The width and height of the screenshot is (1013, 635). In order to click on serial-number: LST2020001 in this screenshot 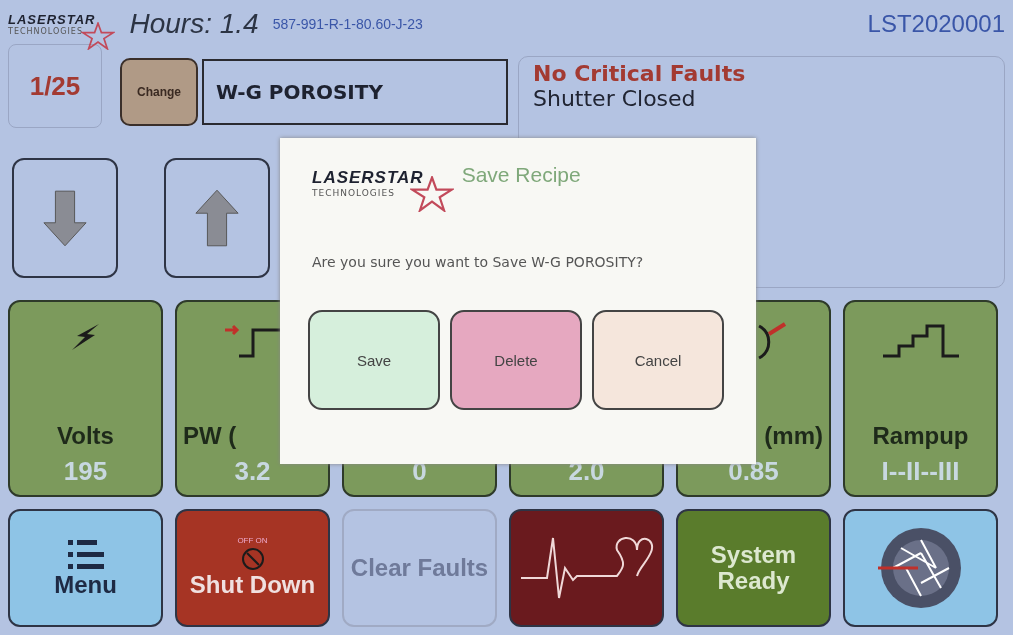, I will do `click(936, 24)`.